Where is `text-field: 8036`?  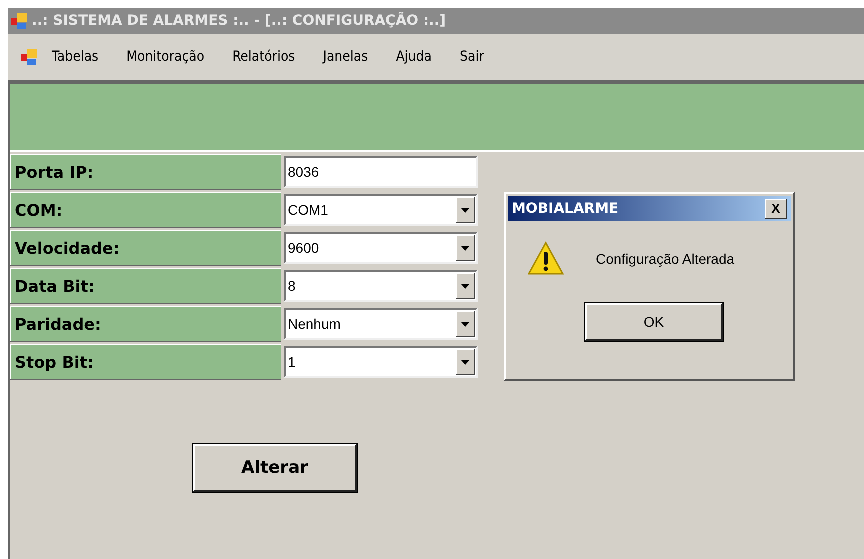
text-field: 8036 is located at coordinates (381, 172).